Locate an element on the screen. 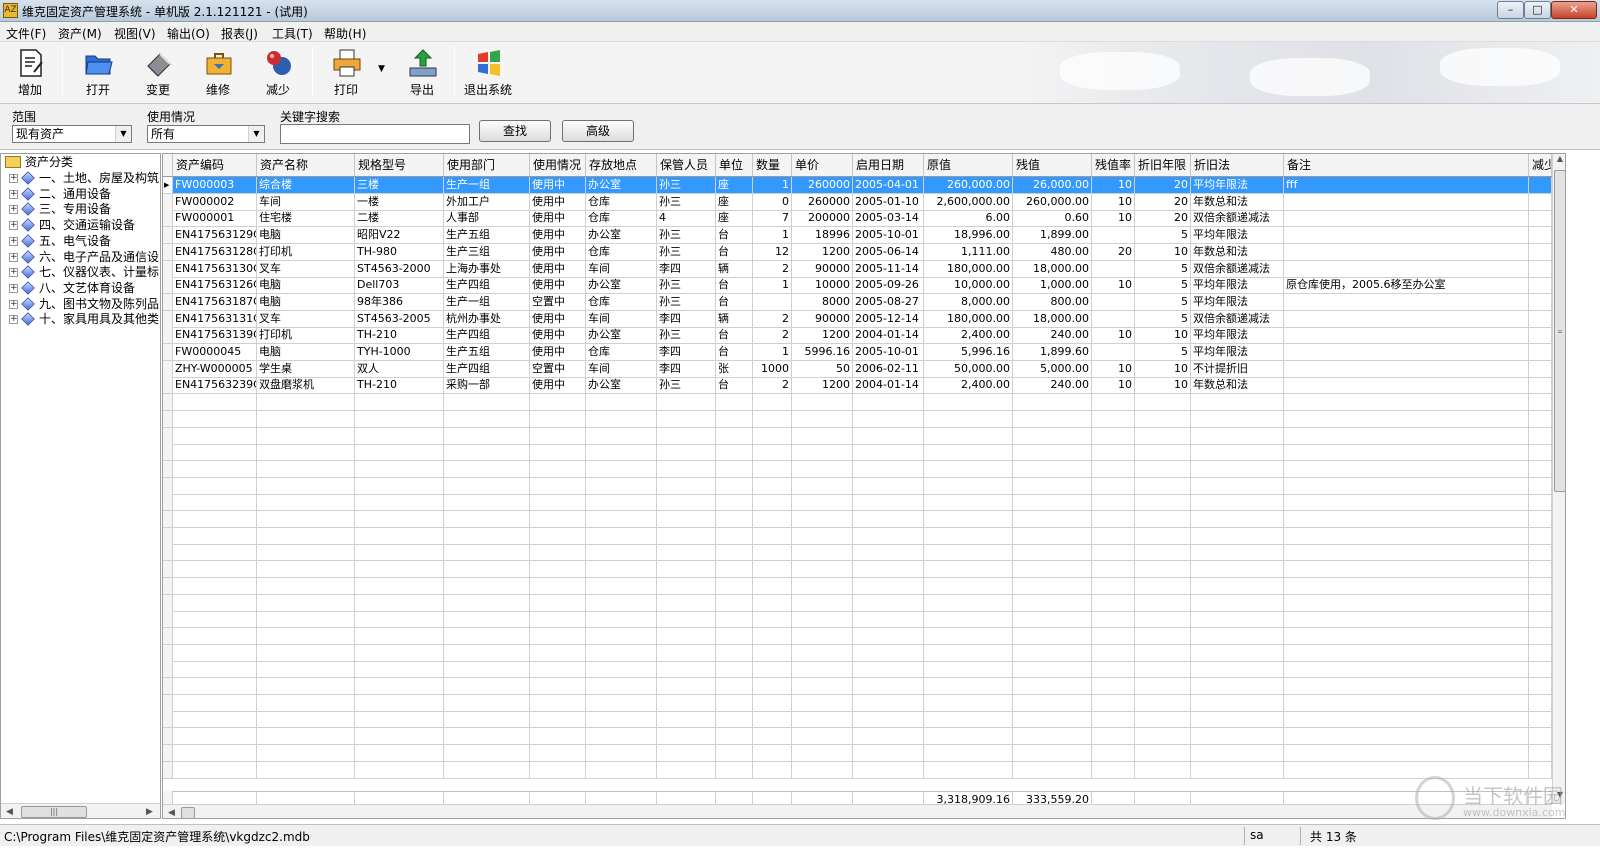 Image resolution: width=1600 pixels, height=860 pixels. maximize-button: □ is located at coordinates (1537, 10).